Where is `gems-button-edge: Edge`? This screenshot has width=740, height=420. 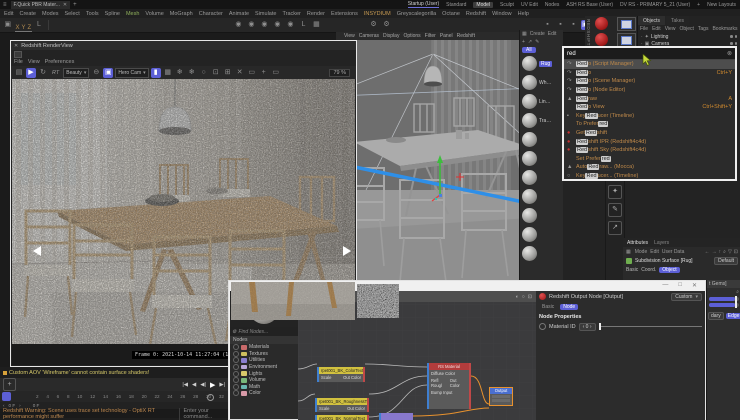 gems-button-edge: Edge is located at coordinates (732, 316).